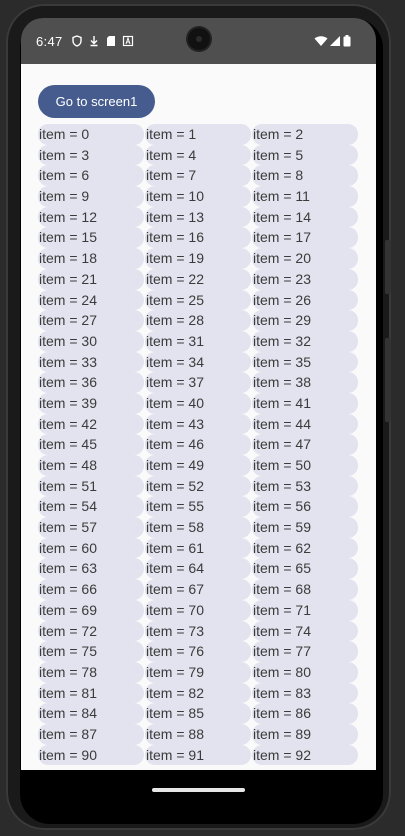  Describe the element at coordinates (91, 589) in the screenshot. I see `list-item: item = 66` at that location.